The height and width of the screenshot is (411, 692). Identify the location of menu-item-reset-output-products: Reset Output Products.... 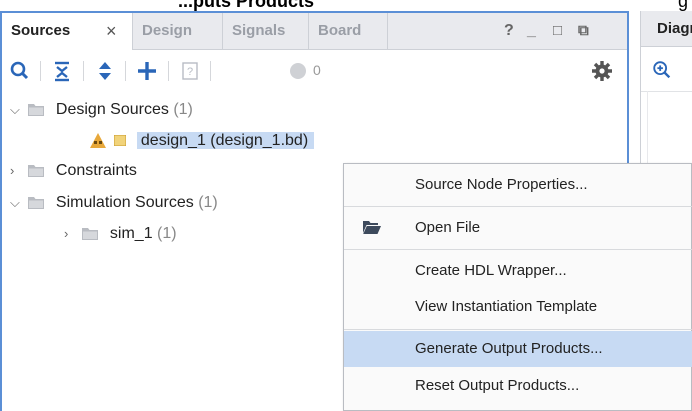
(518, 386).